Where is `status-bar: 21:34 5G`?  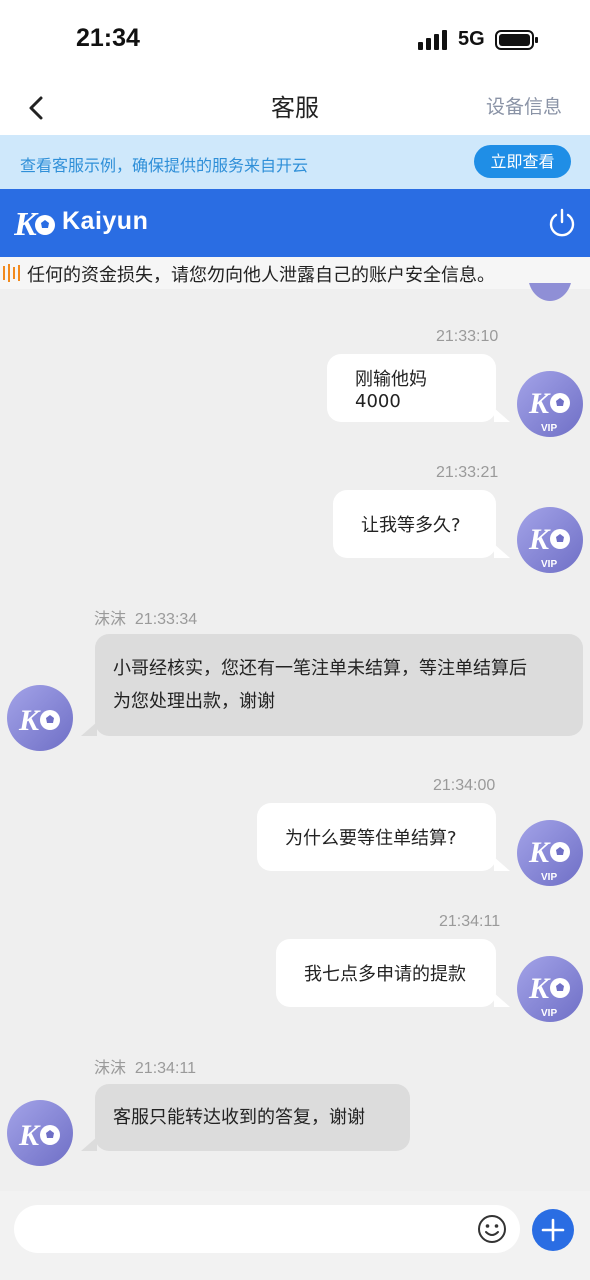
status-bar: 21:34 5G is located at coordinates (295, 40).